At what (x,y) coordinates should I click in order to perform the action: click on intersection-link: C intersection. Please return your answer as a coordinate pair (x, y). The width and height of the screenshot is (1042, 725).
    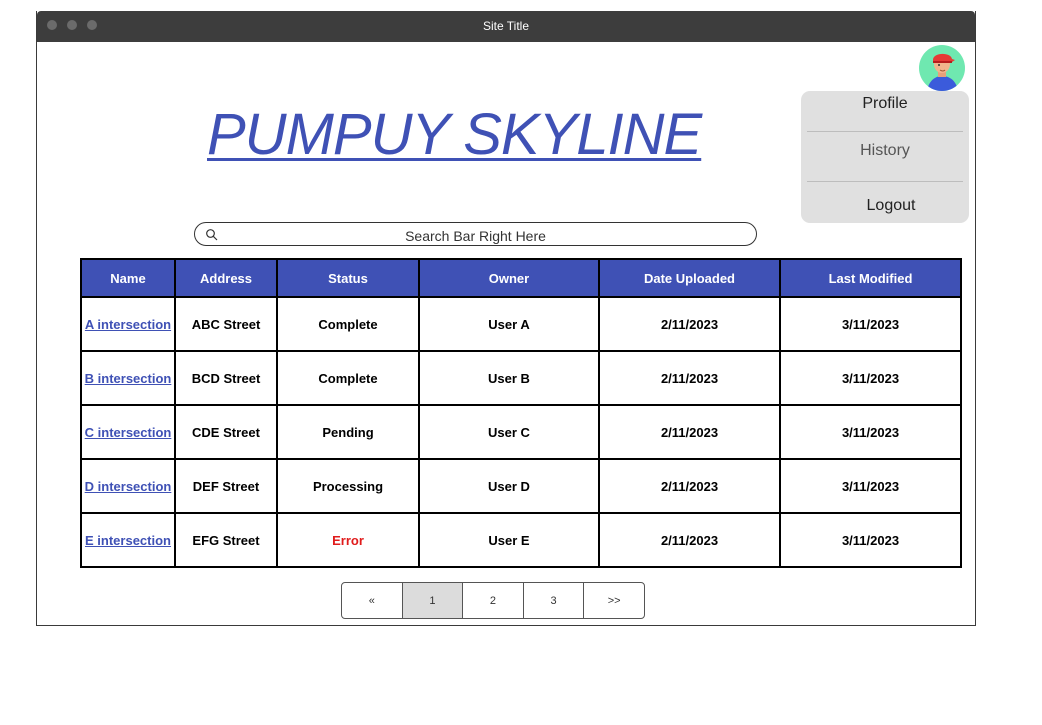
    Looking at the image, I should click on (128, 432).